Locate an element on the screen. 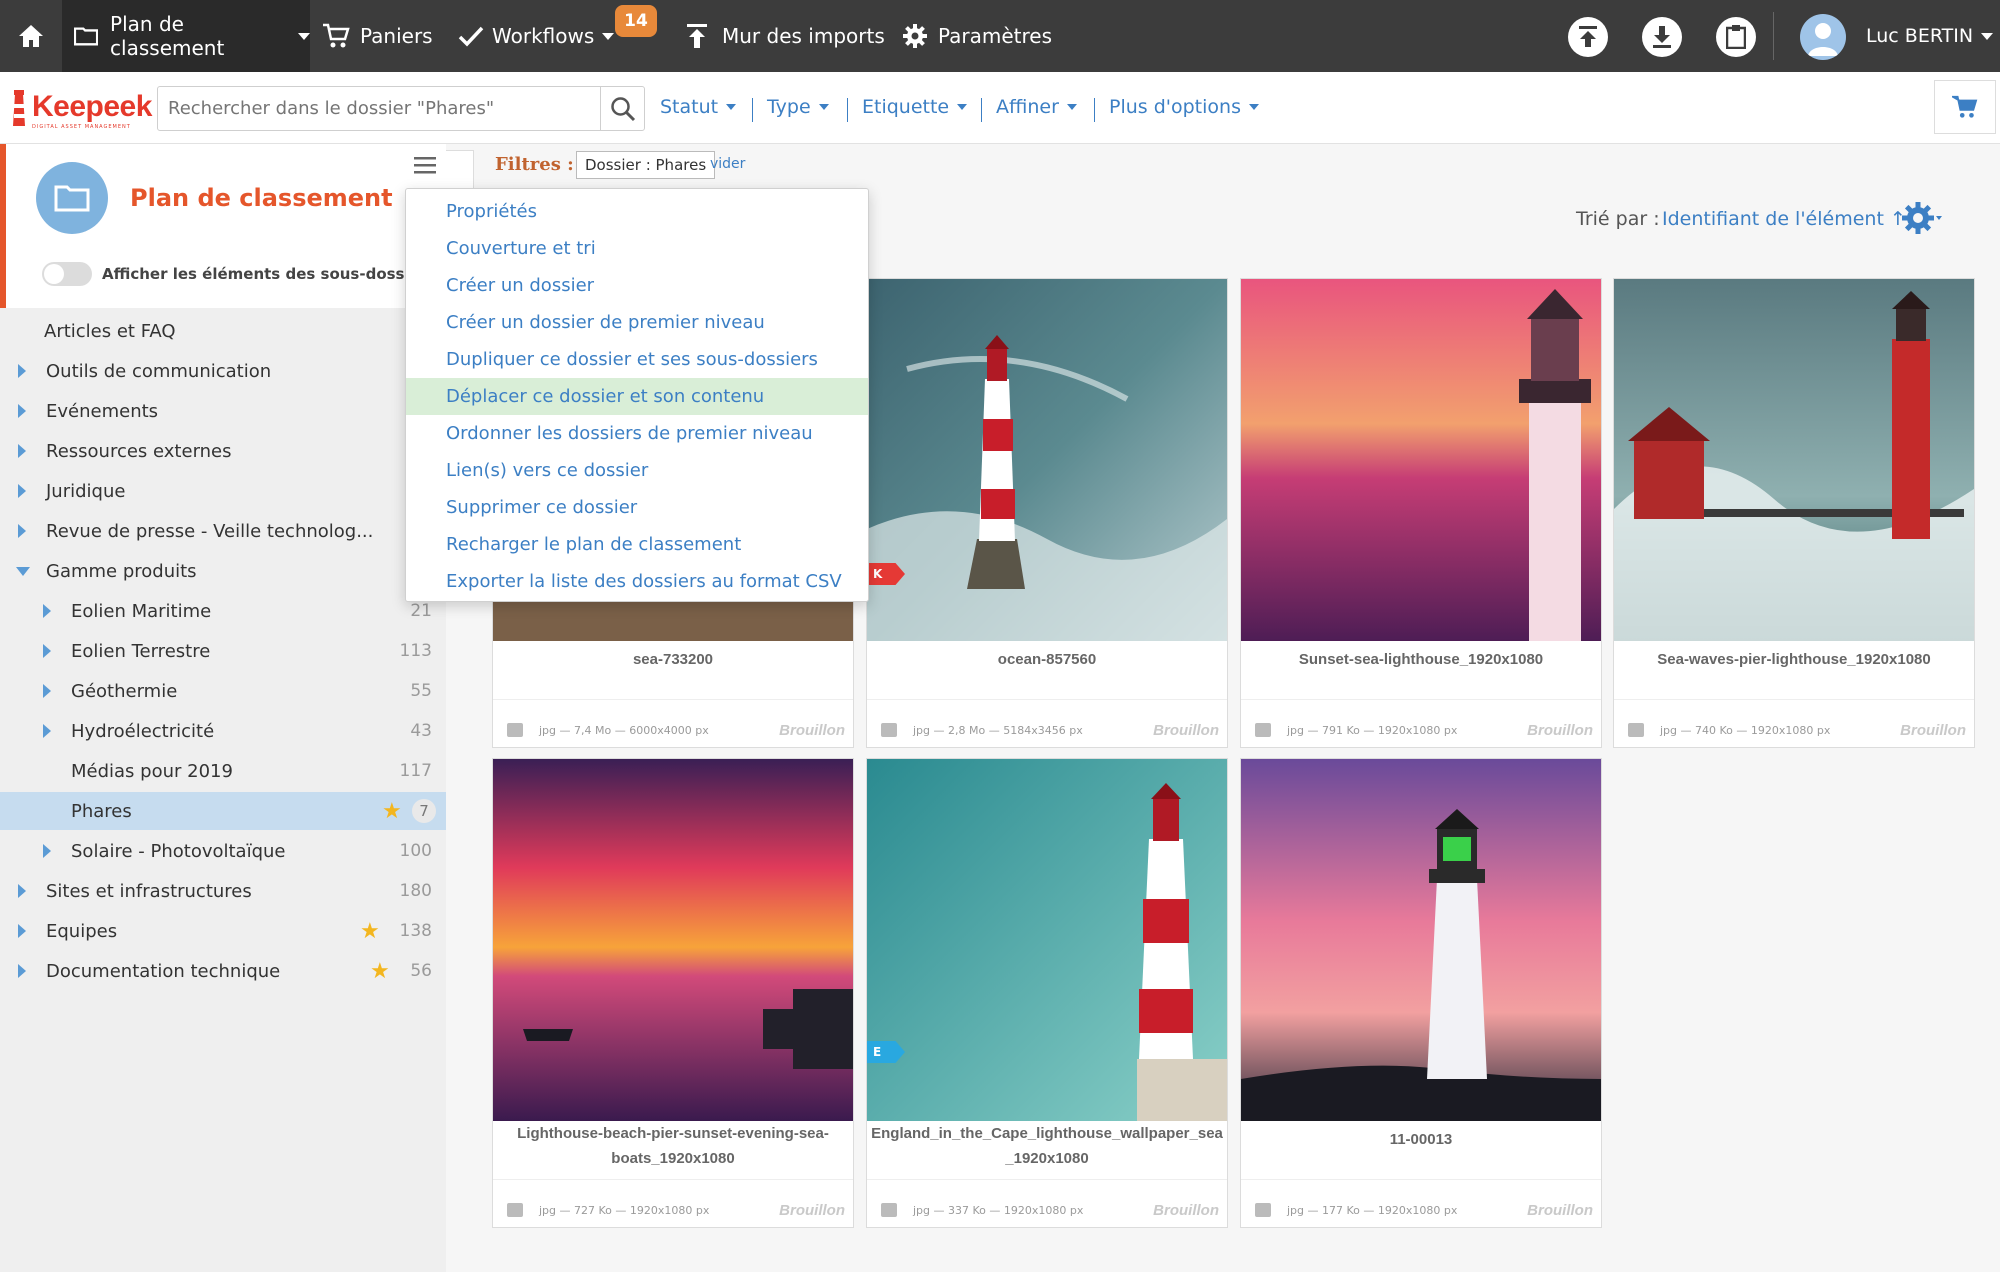 Image resolution: width=2000 pixels, height=1272 pixels. nav-paniers: Paniers is located at coordinates (377, 36).